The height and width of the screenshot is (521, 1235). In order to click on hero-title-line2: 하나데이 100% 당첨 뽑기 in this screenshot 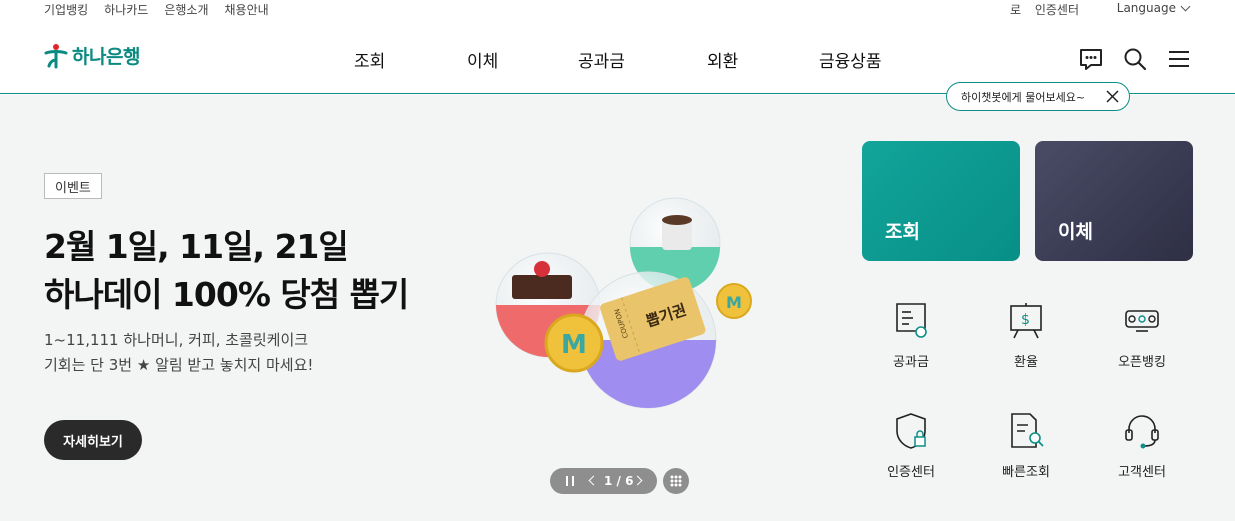, I will do `click(226, 294)`.